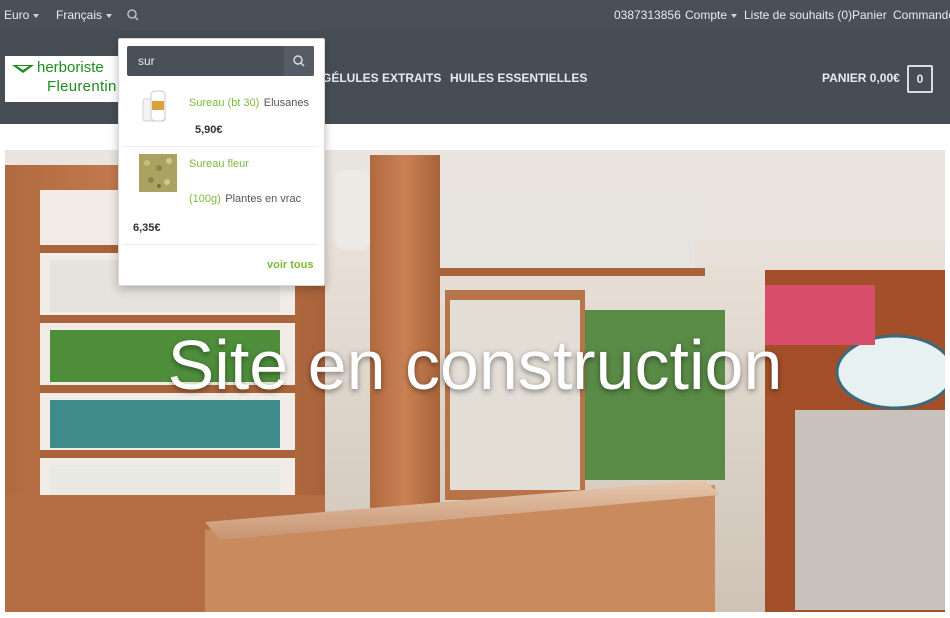  I want to click on logo-text-line1: herboriste, so click(70, 67).